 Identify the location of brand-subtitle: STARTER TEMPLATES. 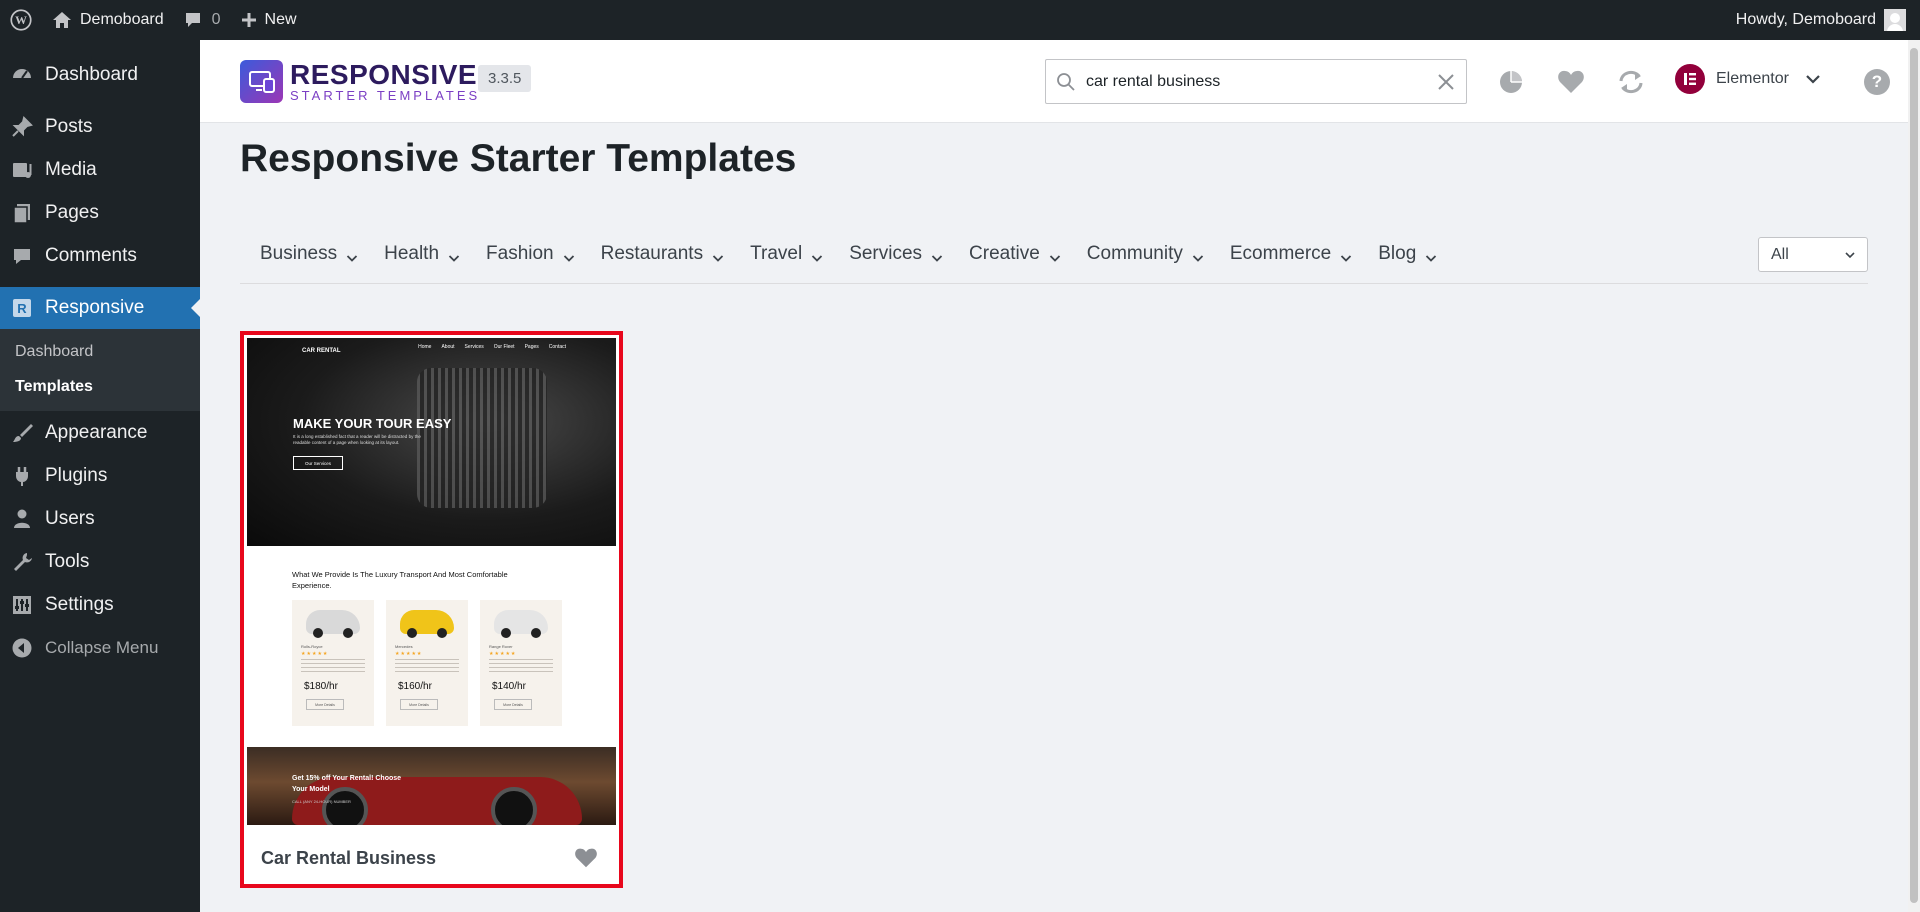
(385, 95).